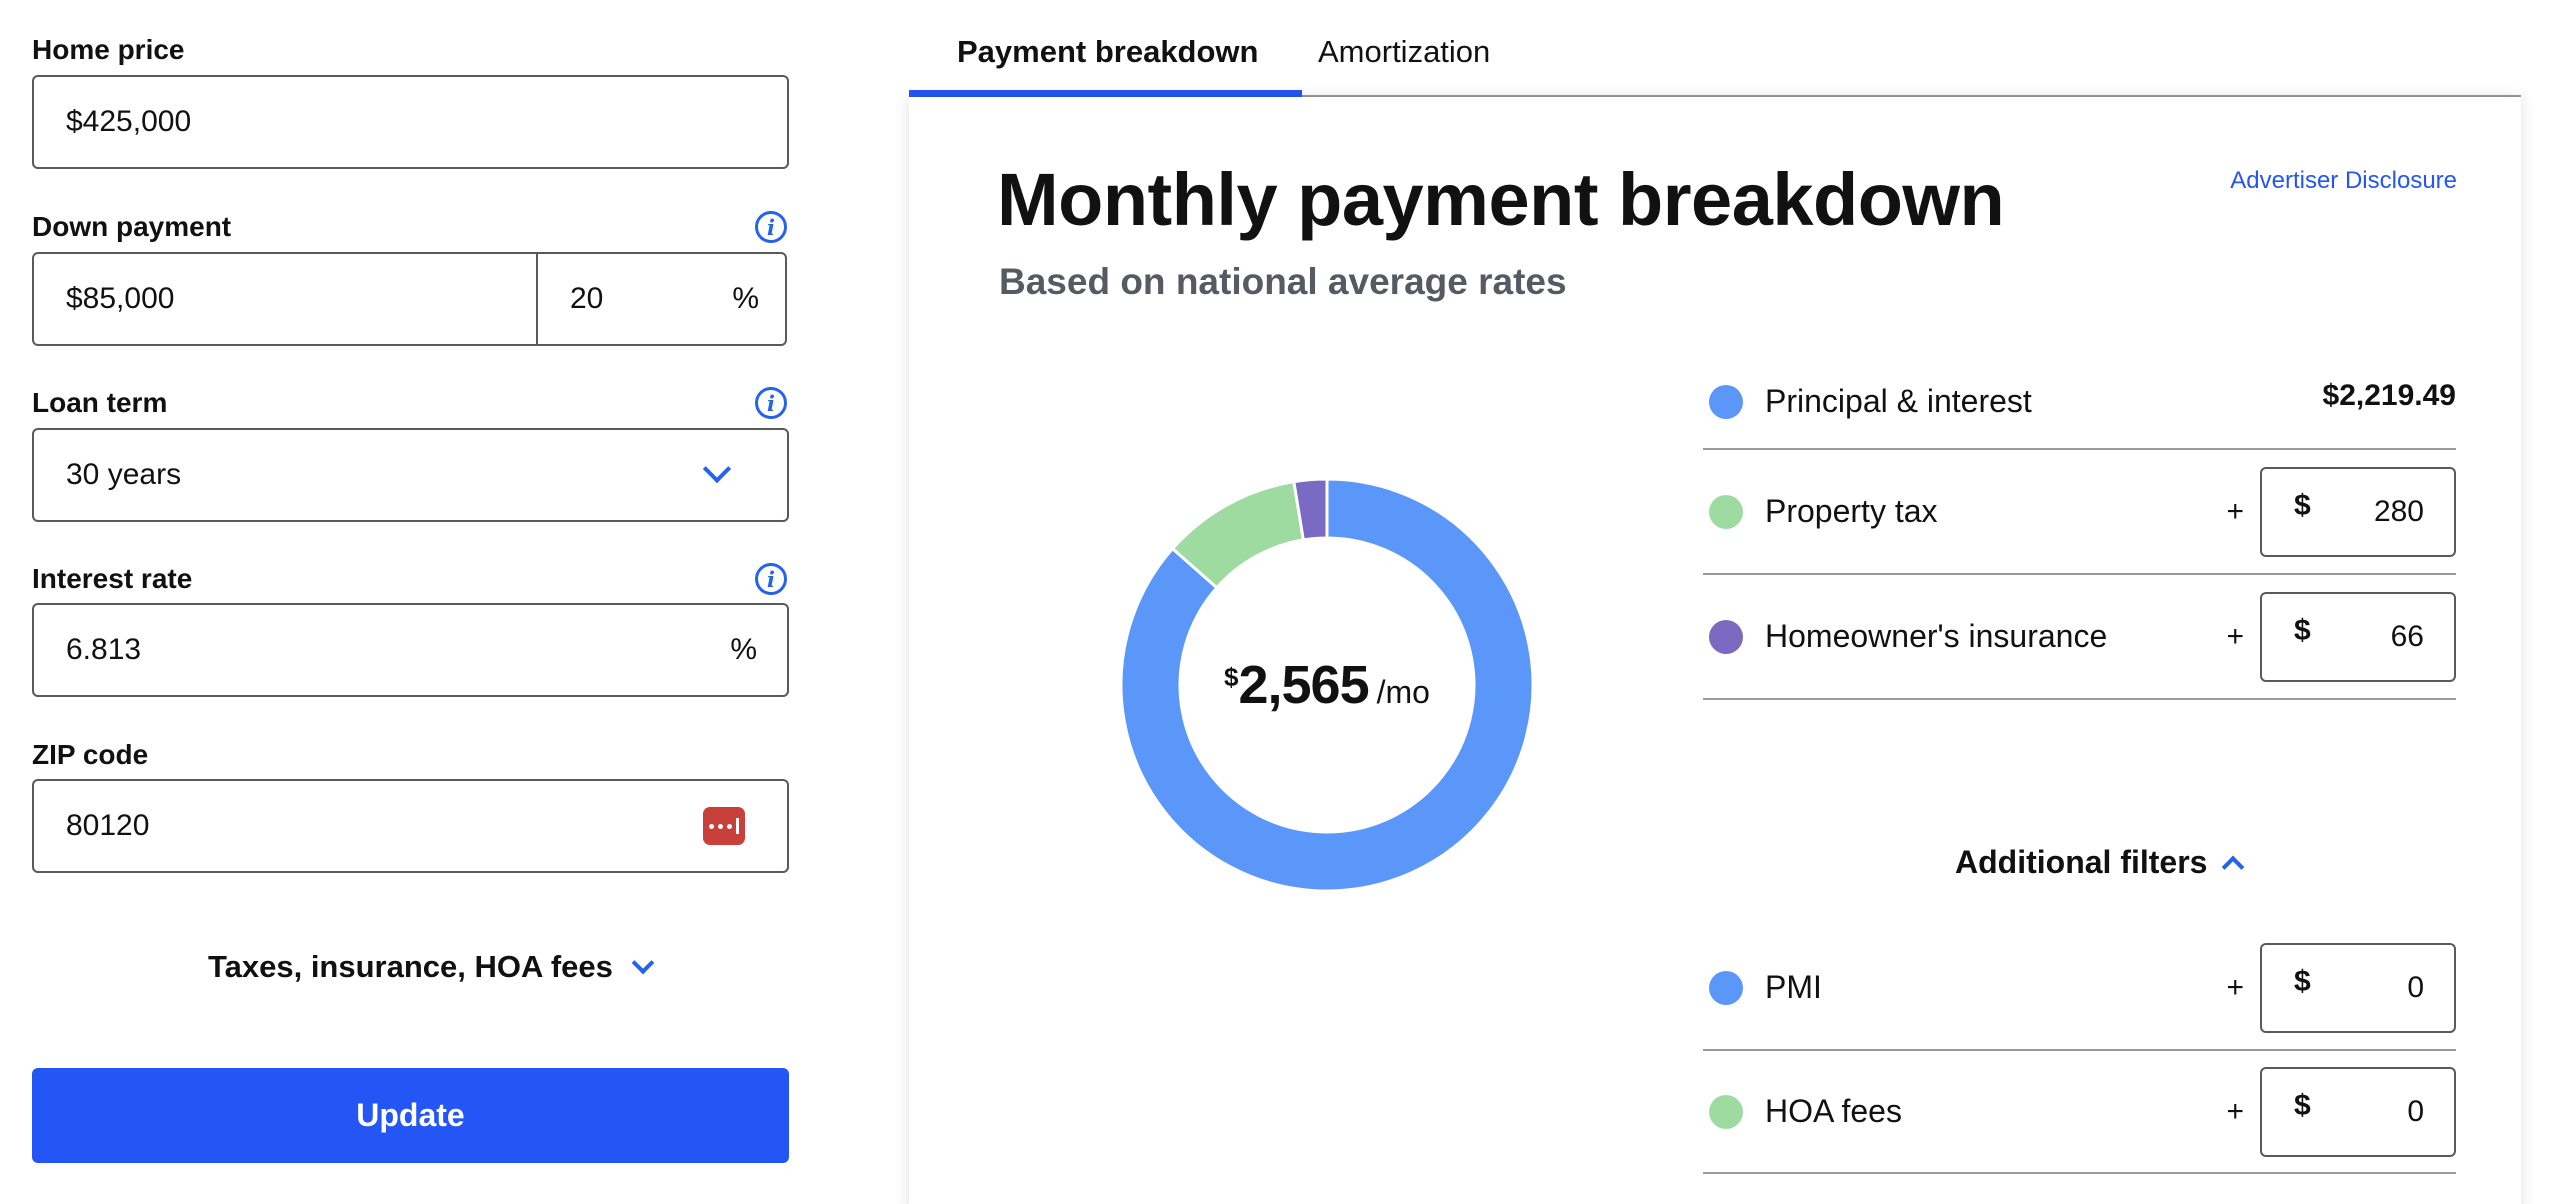 This screenshot has width=2560, height=1204. I want to click on taxes-insurance-toggle: Taxes, insurance, HOA fees, so click(431, 967).